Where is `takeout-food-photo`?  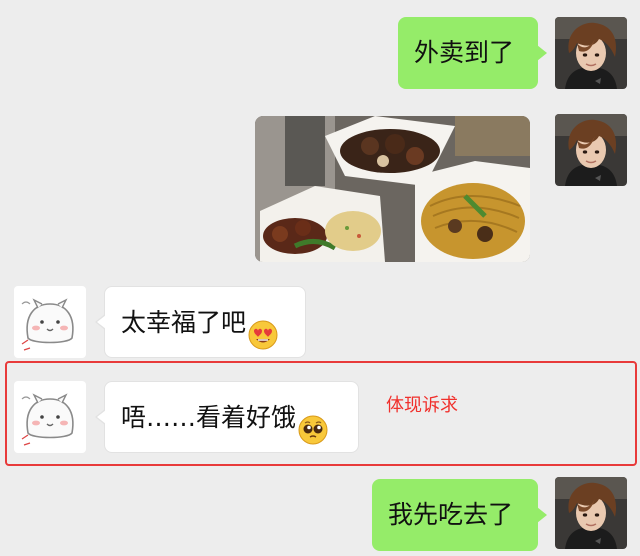
takeout-food-photo is located at coordinates (392, 189).